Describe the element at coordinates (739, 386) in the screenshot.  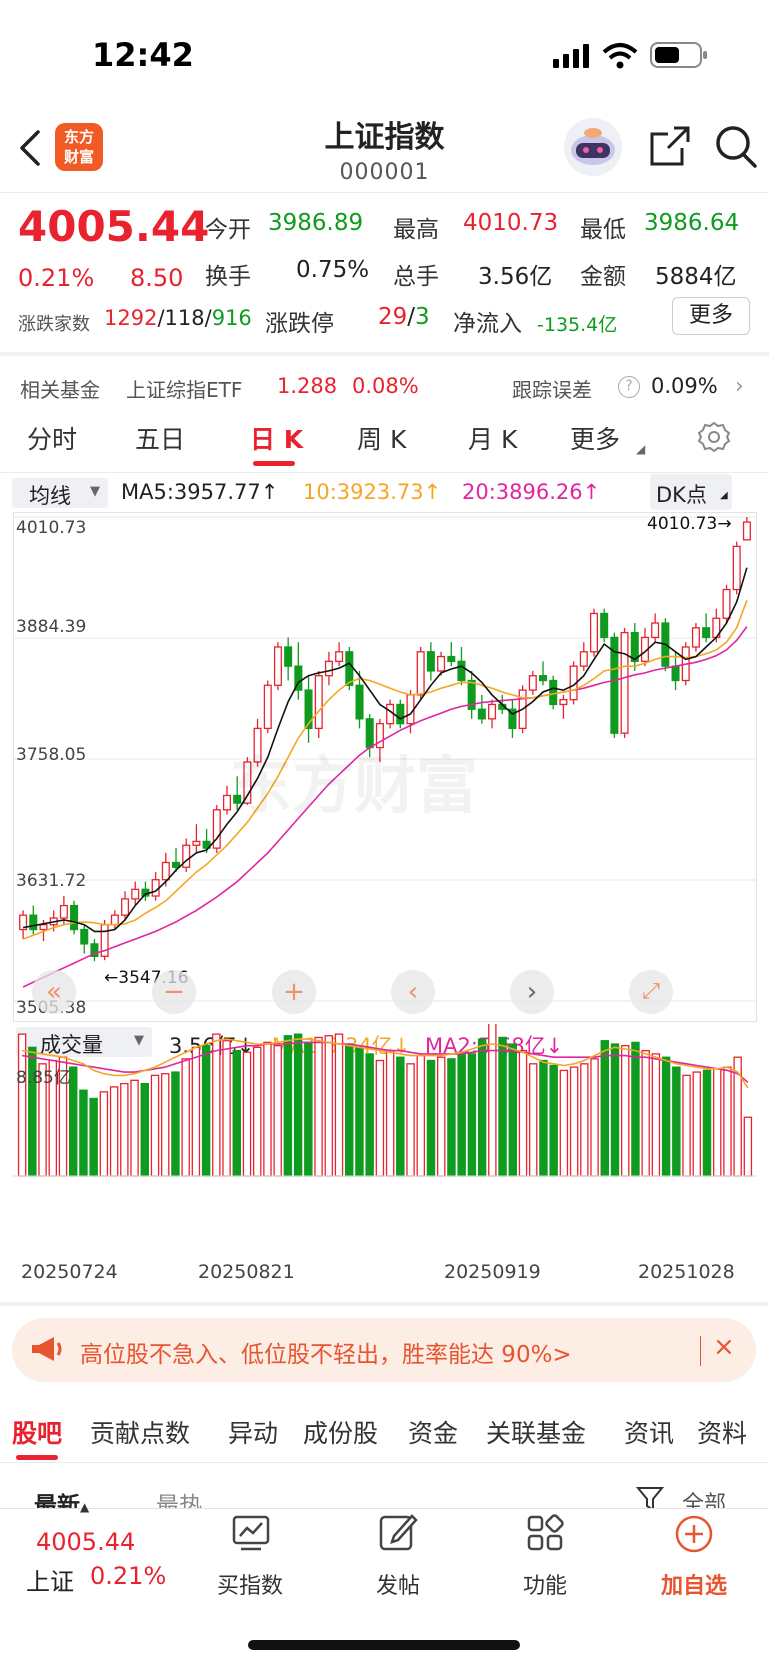
I see `chevron-right-icon: ›` at that location.